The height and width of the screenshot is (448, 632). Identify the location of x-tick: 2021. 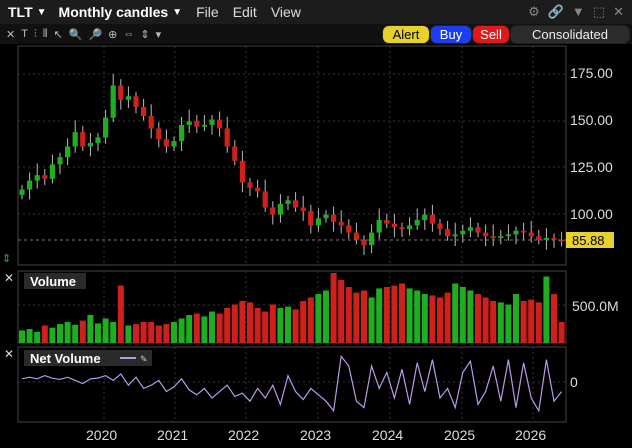
(172, 435).